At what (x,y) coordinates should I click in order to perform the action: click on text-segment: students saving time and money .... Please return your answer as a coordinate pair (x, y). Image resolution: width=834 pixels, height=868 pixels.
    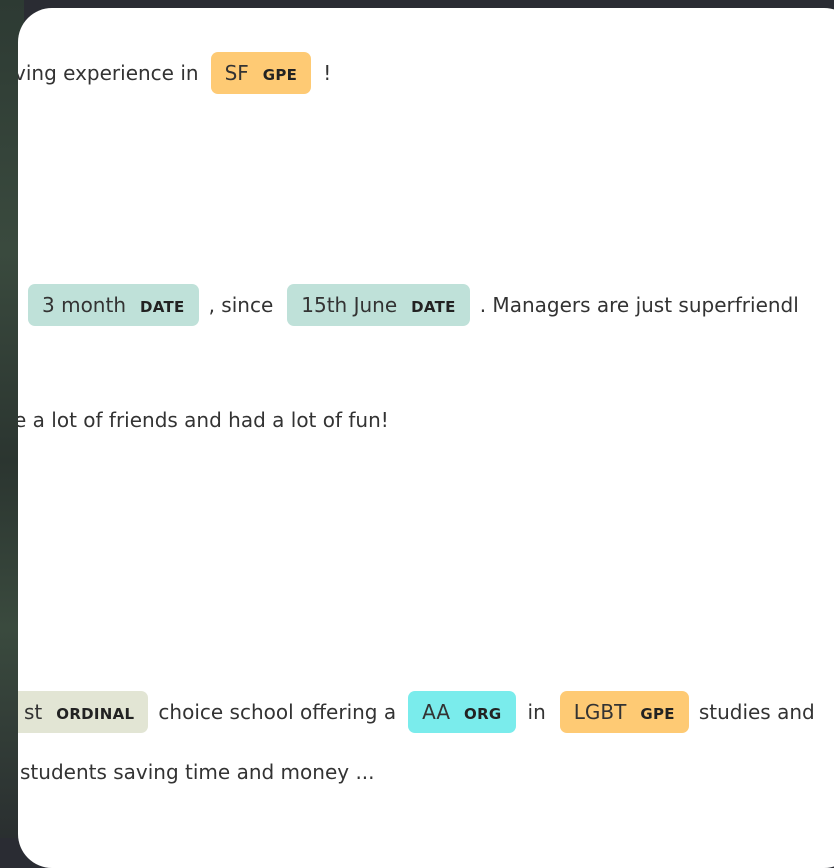
    Looking at the image, I should click on (197, 772).